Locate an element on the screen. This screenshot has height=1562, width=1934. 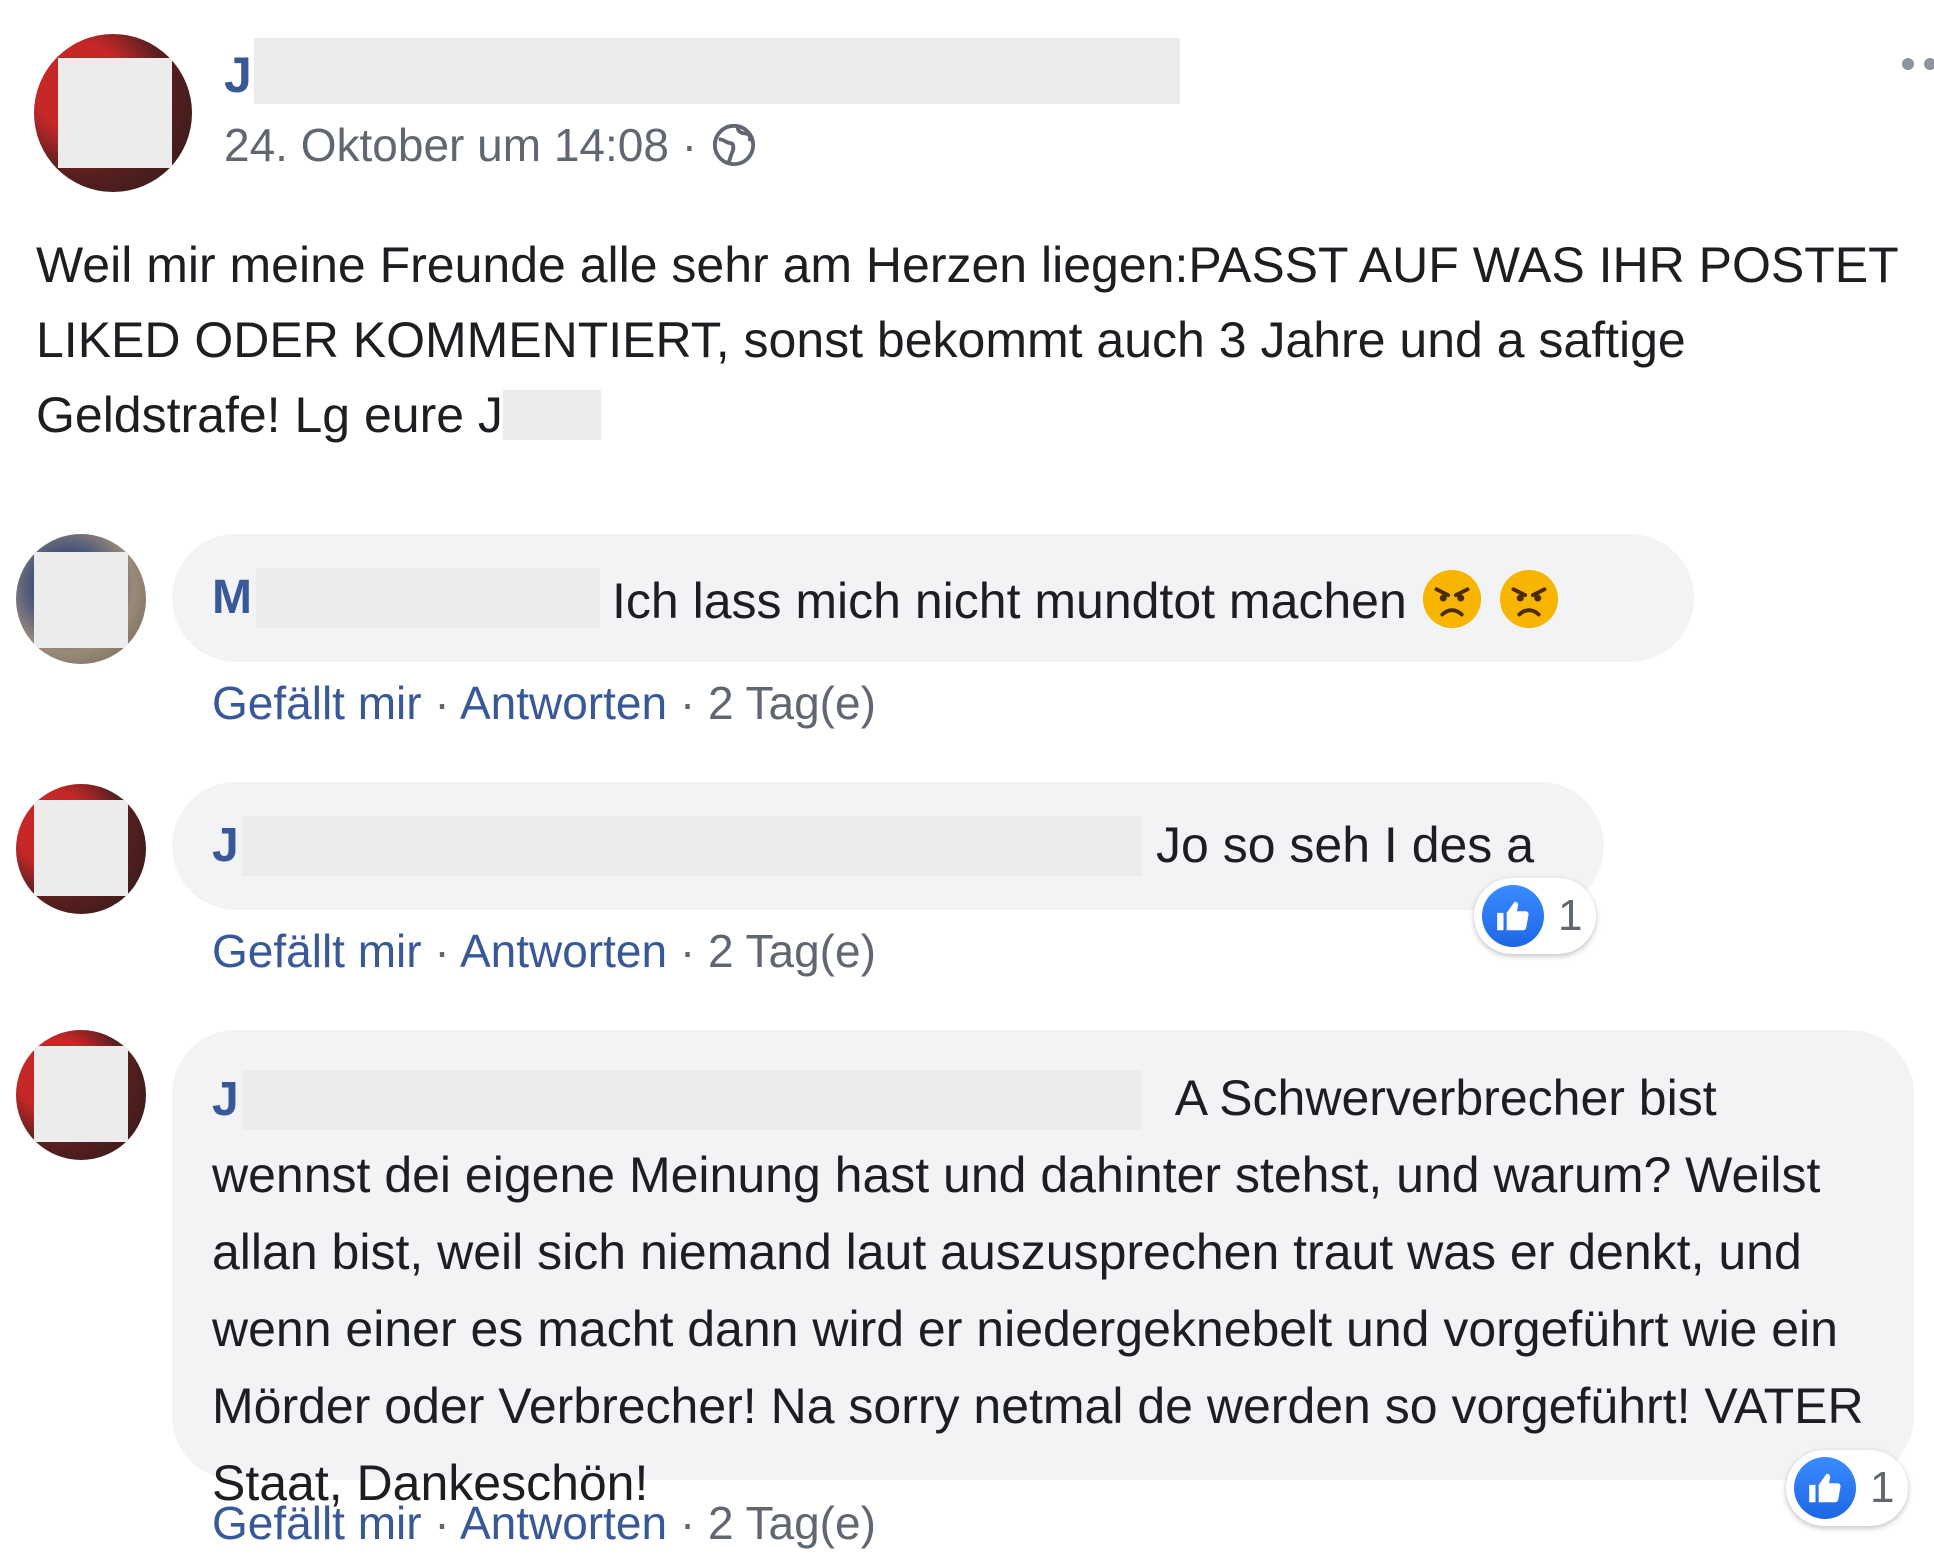
more-options-icon is located at coordinates (1917, 64).